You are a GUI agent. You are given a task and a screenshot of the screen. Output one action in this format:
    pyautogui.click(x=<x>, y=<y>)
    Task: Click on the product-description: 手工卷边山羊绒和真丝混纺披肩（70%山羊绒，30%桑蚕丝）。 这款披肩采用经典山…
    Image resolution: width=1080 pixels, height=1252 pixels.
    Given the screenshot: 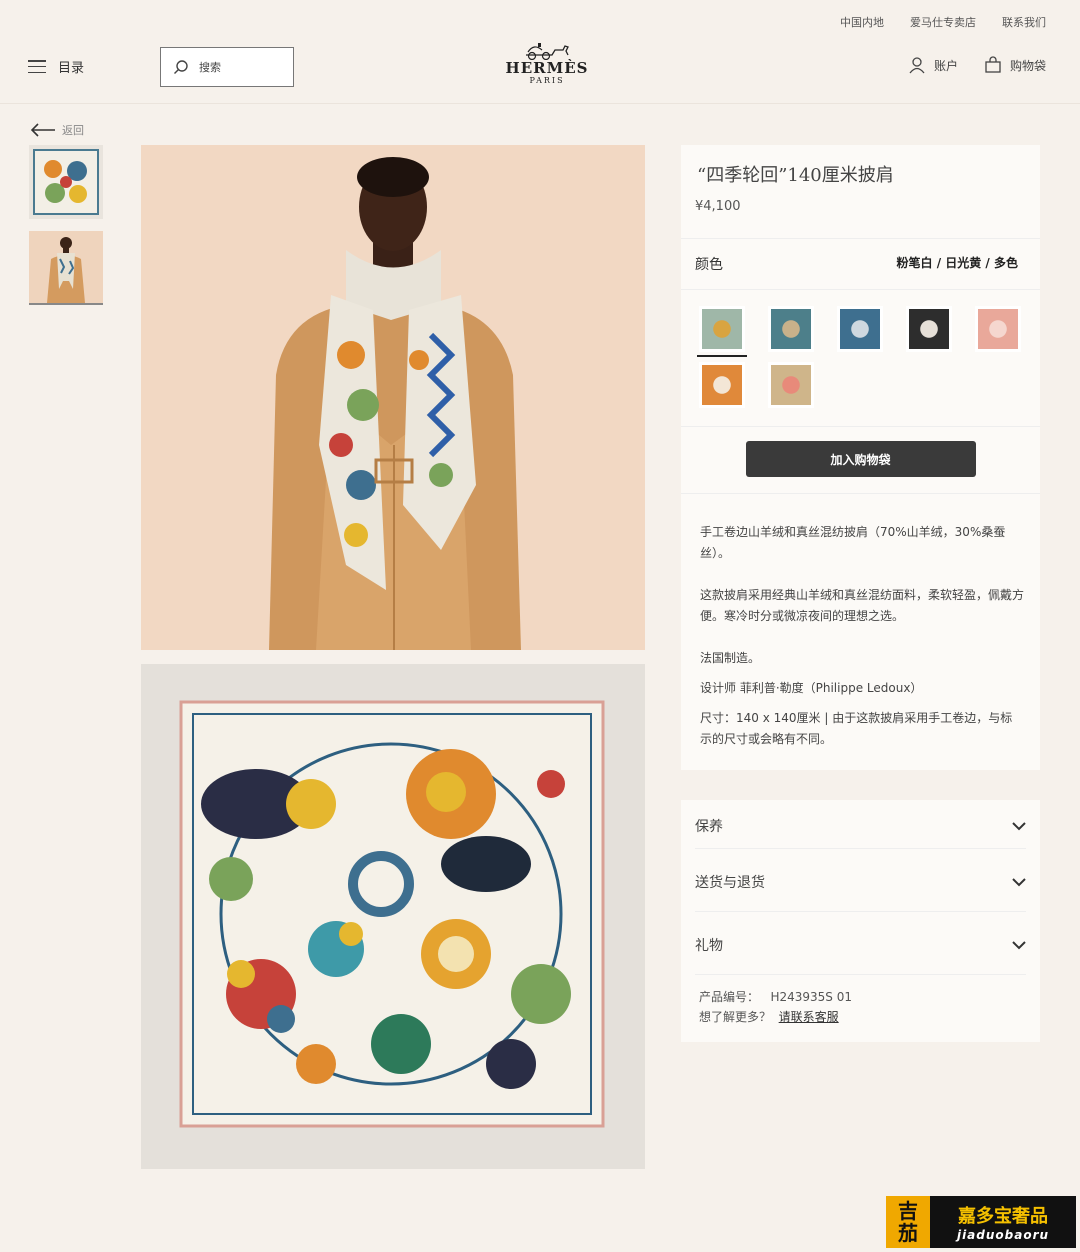 What is the action you would take?
    pyautogui.click(x=860, y=632)
    